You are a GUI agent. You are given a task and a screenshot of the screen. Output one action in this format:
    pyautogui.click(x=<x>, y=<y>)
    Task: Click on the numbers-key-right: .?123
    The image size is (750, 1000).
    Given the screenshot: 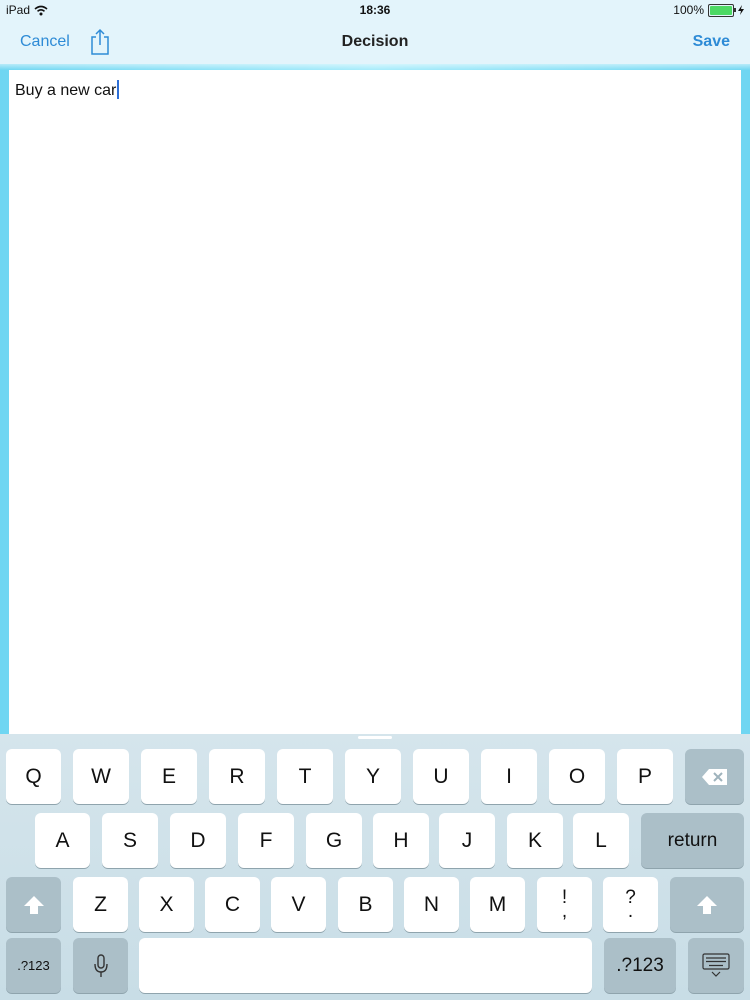 What is the action you would take?
    pyautogui.click(x=640, y=965)
    